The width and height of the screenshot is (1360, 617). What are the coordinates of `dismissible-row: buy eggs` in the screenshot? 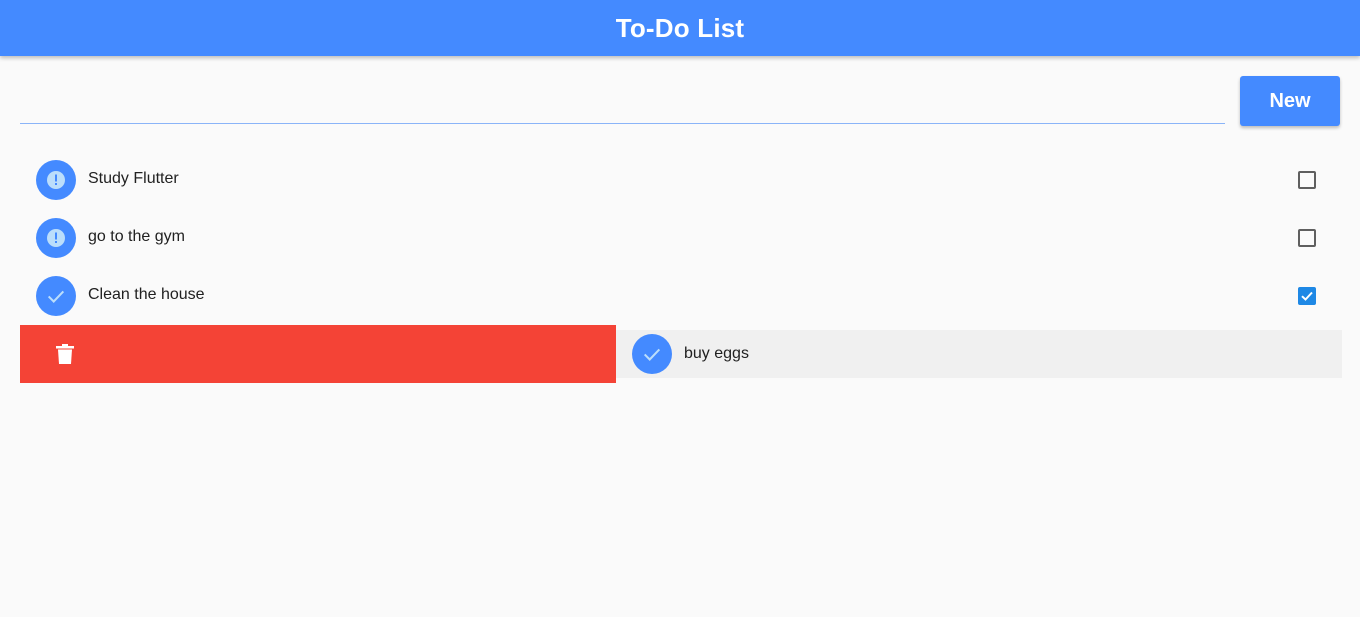 It's located at (681, 354).